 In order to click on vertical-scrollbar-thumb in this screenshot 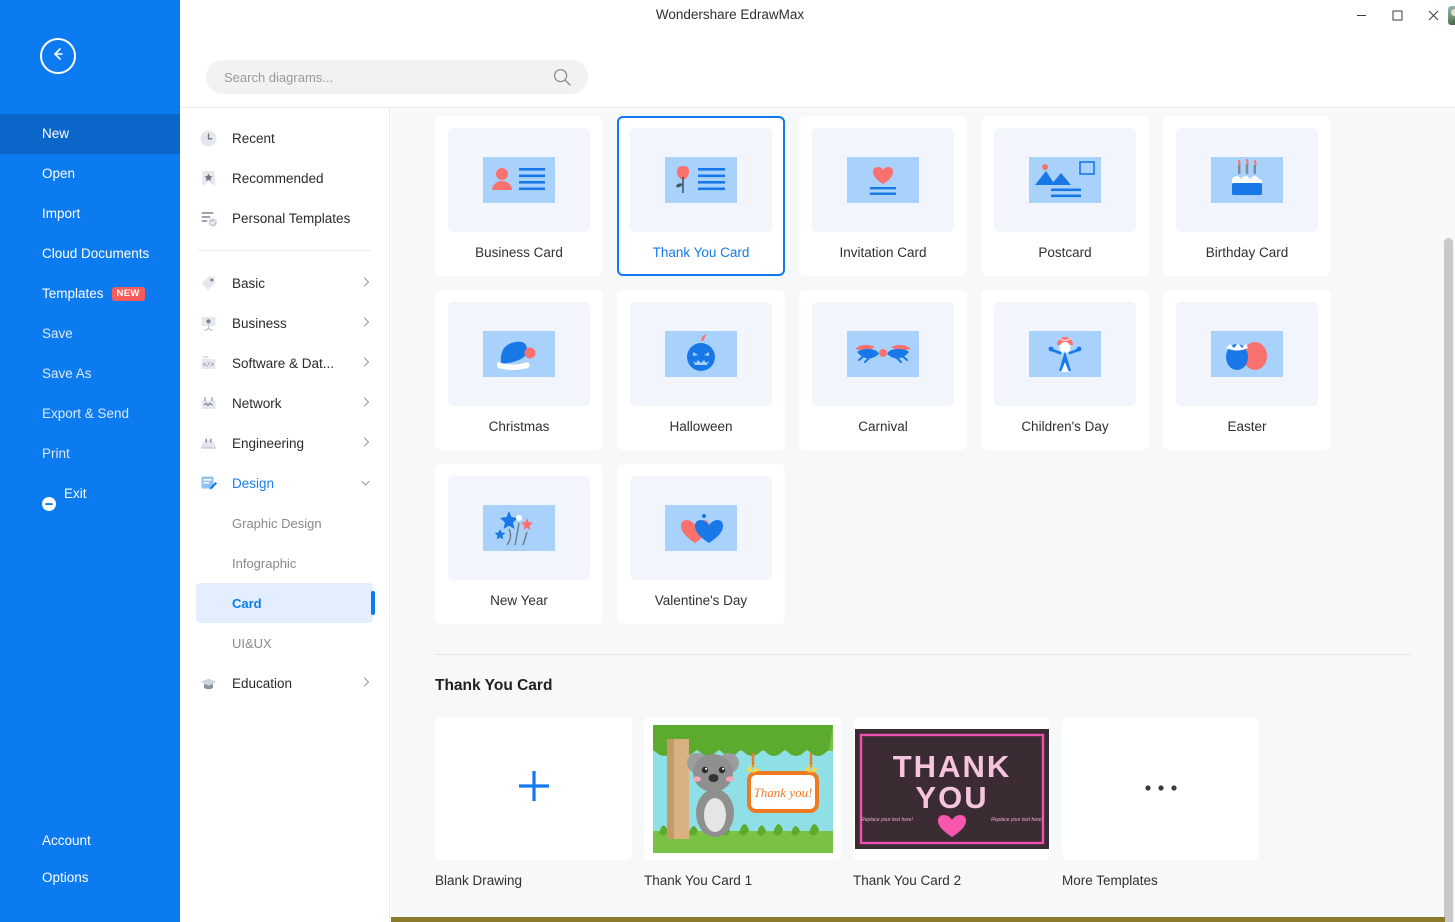, I will do `click(1448, 580)`.